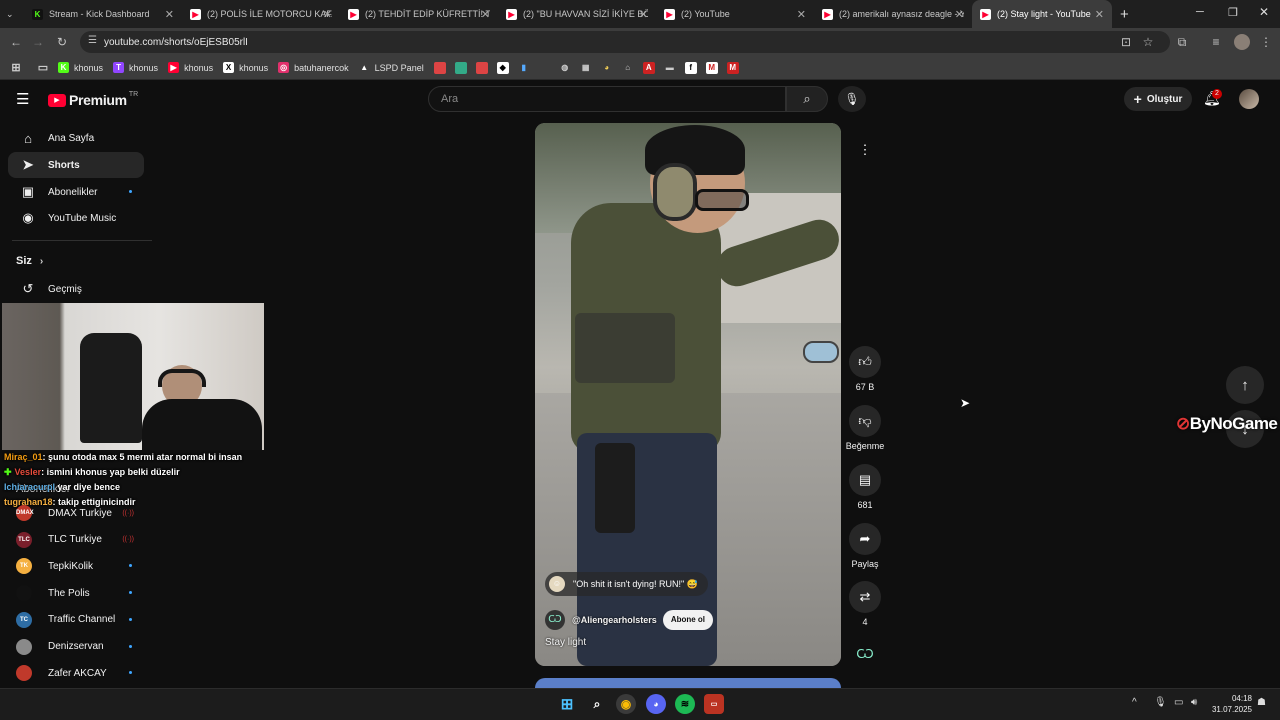  What do you see at coordinates (76, 138) in the screenshot?
I see `sidebar-item-home: ⌂ Ana Sayfa` at bounding box center [76, 138].